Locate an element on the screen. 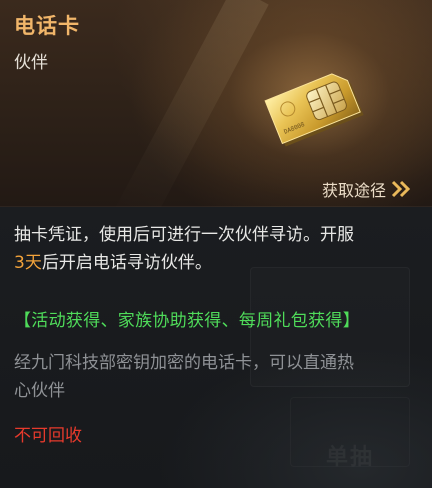 The image size is (432, 488). flavor-line-2: 心伙伴 is located at coordinates (39, 391).